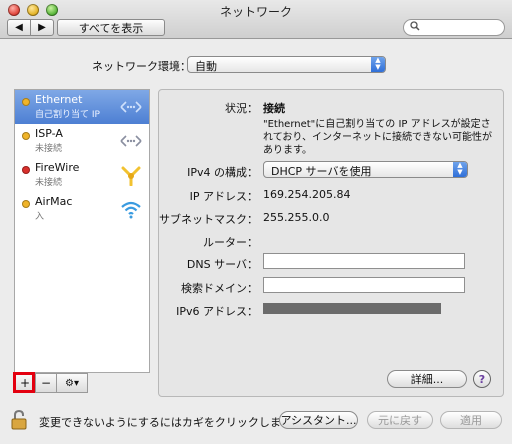 This screenshot has height=444, width=512. What do you see at coordinates (223, 196) in the screenshot?
I see `ip-address-label: IP アドレス：` at bounding box center [223, 196].